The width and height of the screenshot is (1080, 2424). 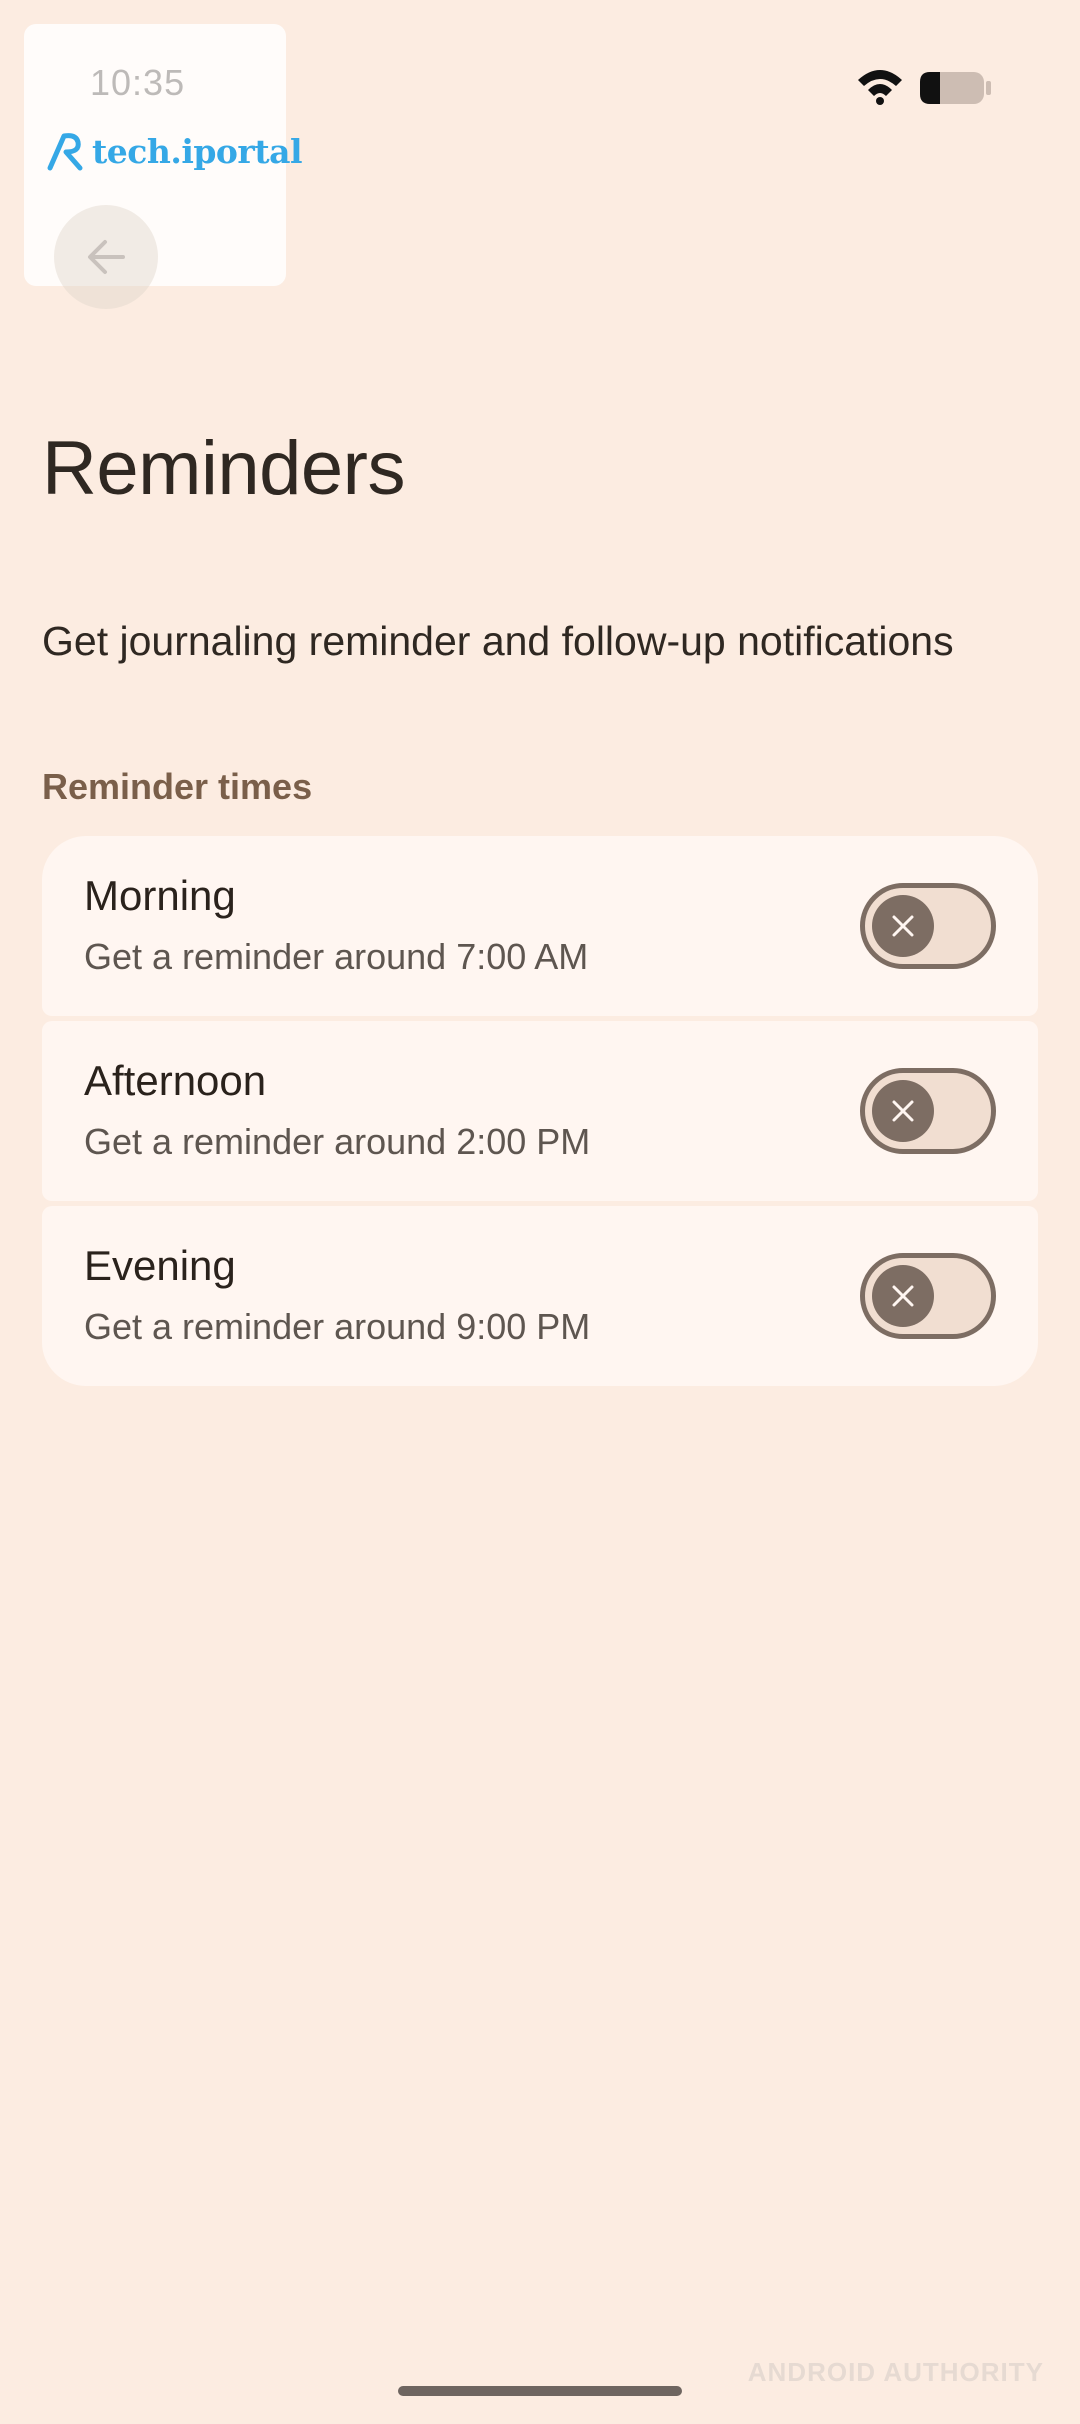 What do you see at coordinates (223, 468) in the screenshot?
I see `page-title: Reminders` at bounding box center [223, 468].